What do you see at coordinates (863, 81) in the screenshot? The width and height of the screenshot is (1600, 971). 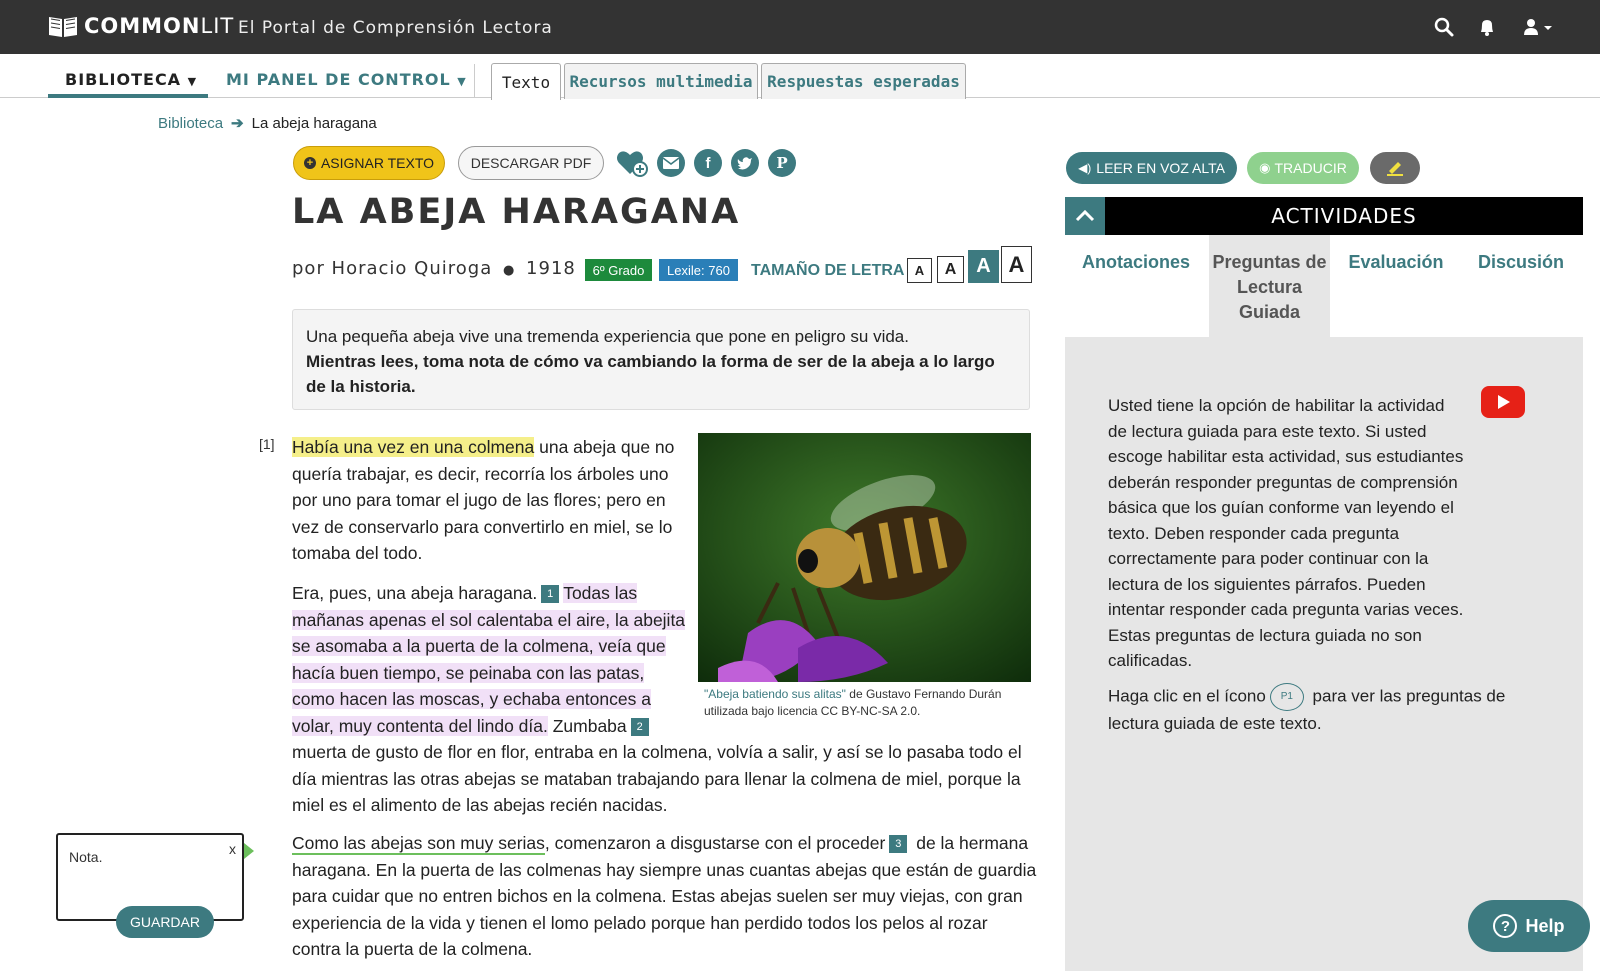 I see `tab-answers: Respuestas esperadas` at bounding box center [863, 81].